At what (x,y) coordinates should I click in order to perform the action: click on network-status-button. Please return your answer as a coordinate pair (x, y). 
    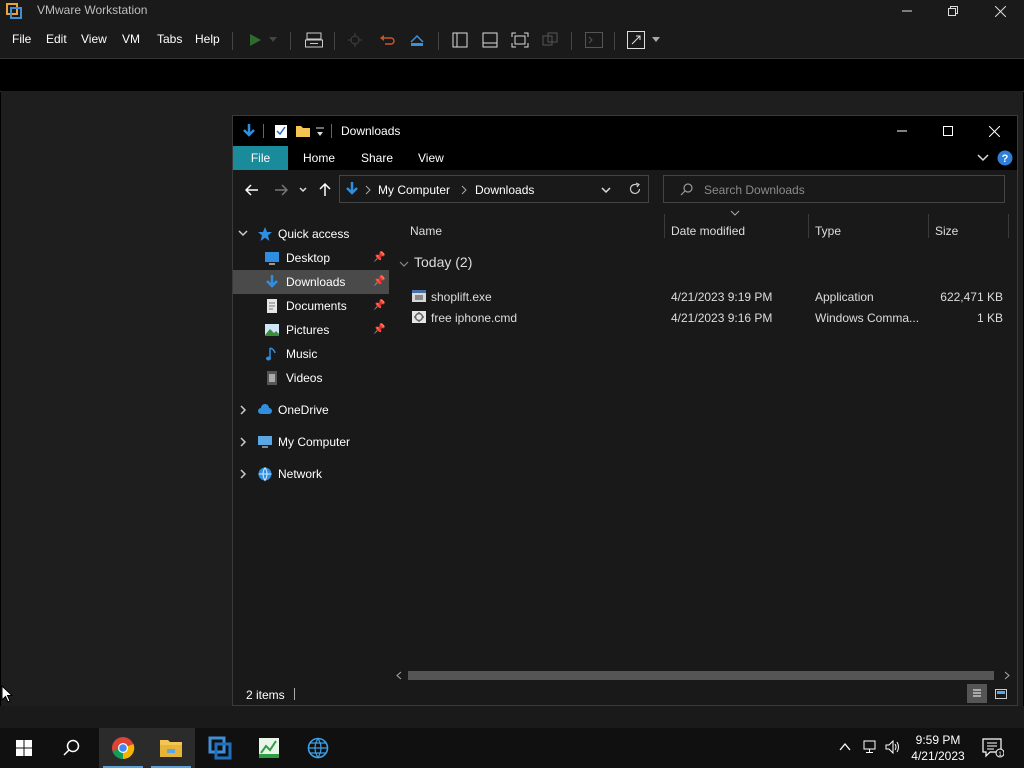
    Looking at the image, I should click on (871, 748).